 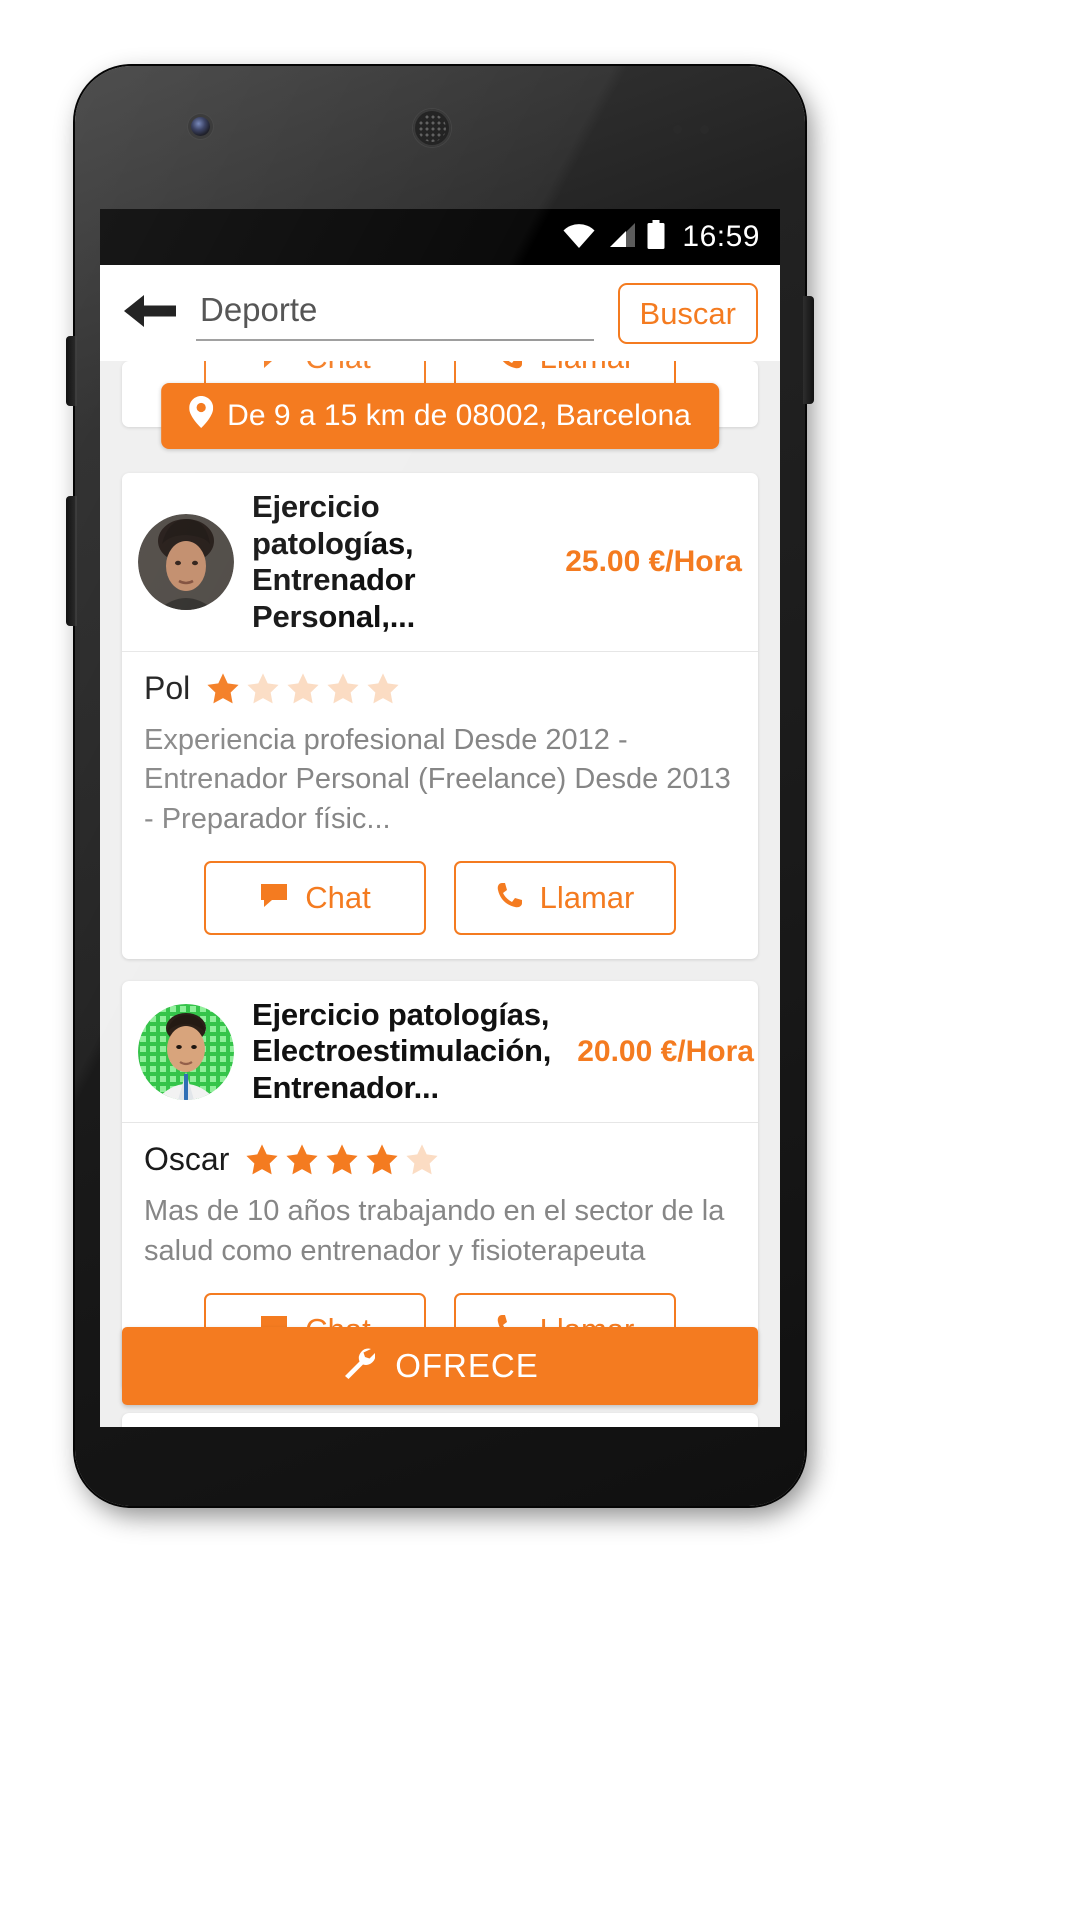 What do you see at coordinates (440, 908) in the screenshot?
I see `listing-actions: Chat Llamar` at bounding box center [440, 908].